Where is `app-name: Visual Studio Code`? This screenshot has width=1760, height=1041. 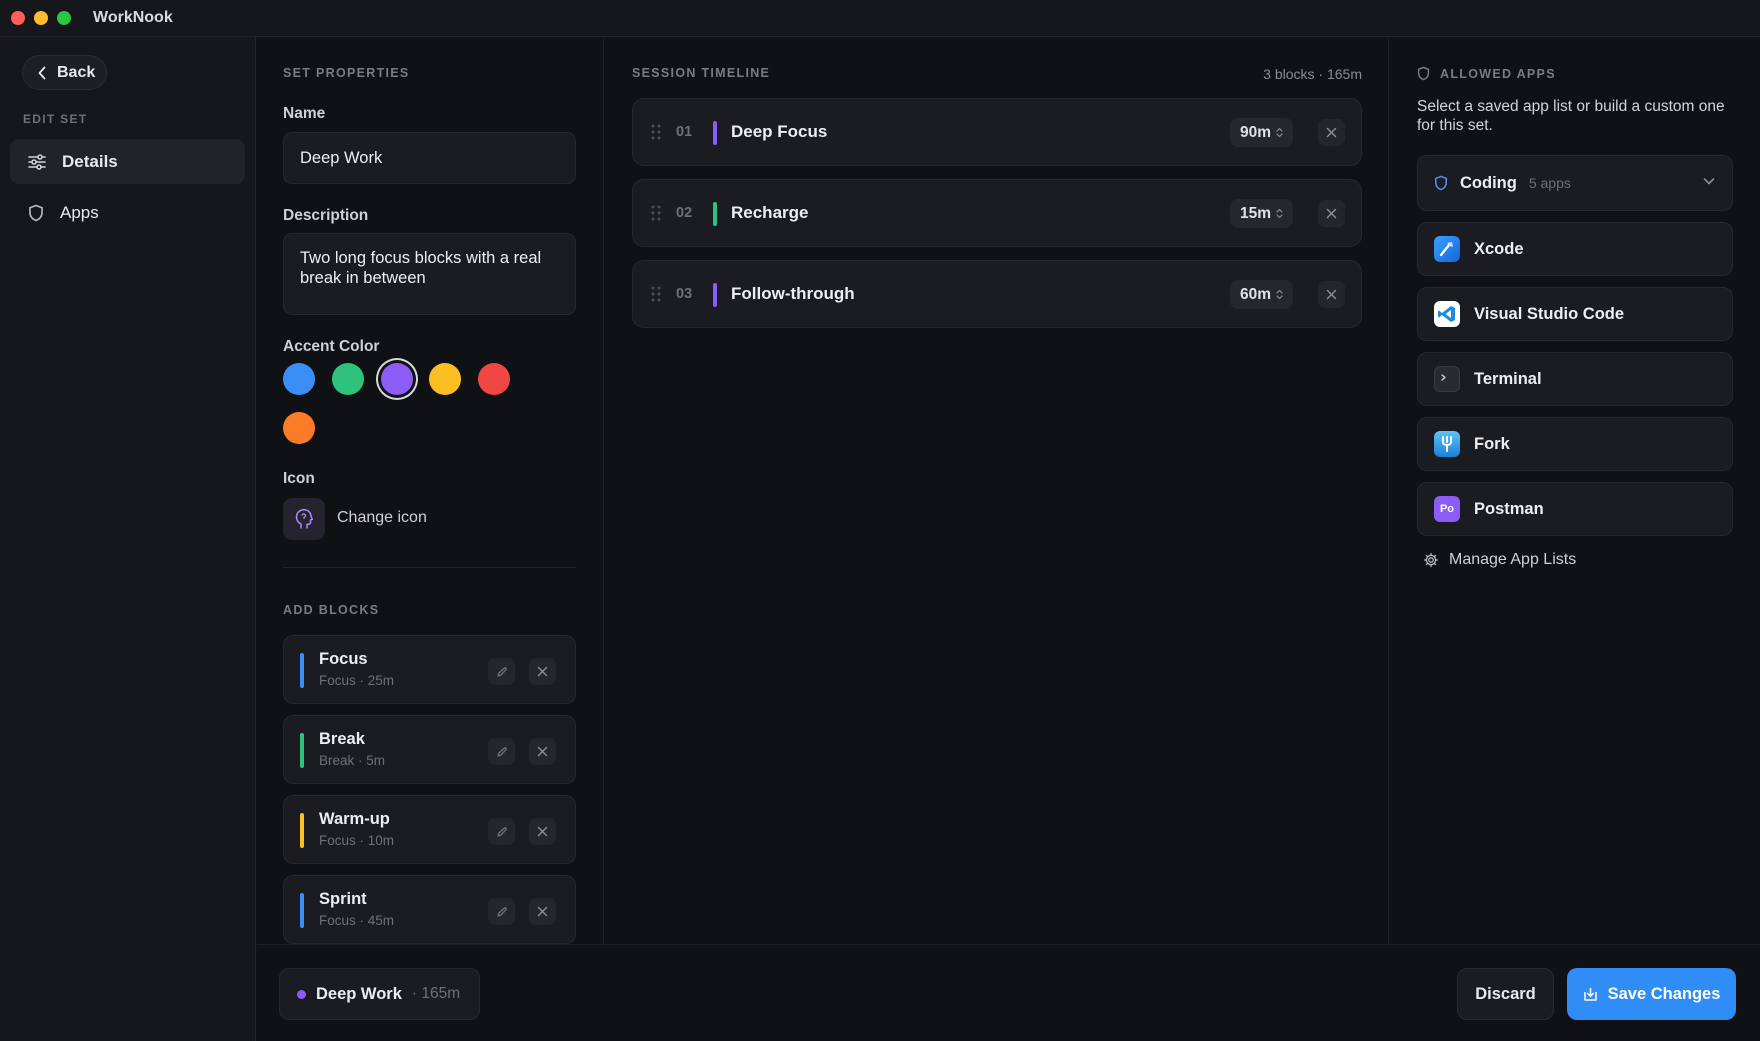 app-name: Visual Studio Code is located at coordinates (1549, 313).